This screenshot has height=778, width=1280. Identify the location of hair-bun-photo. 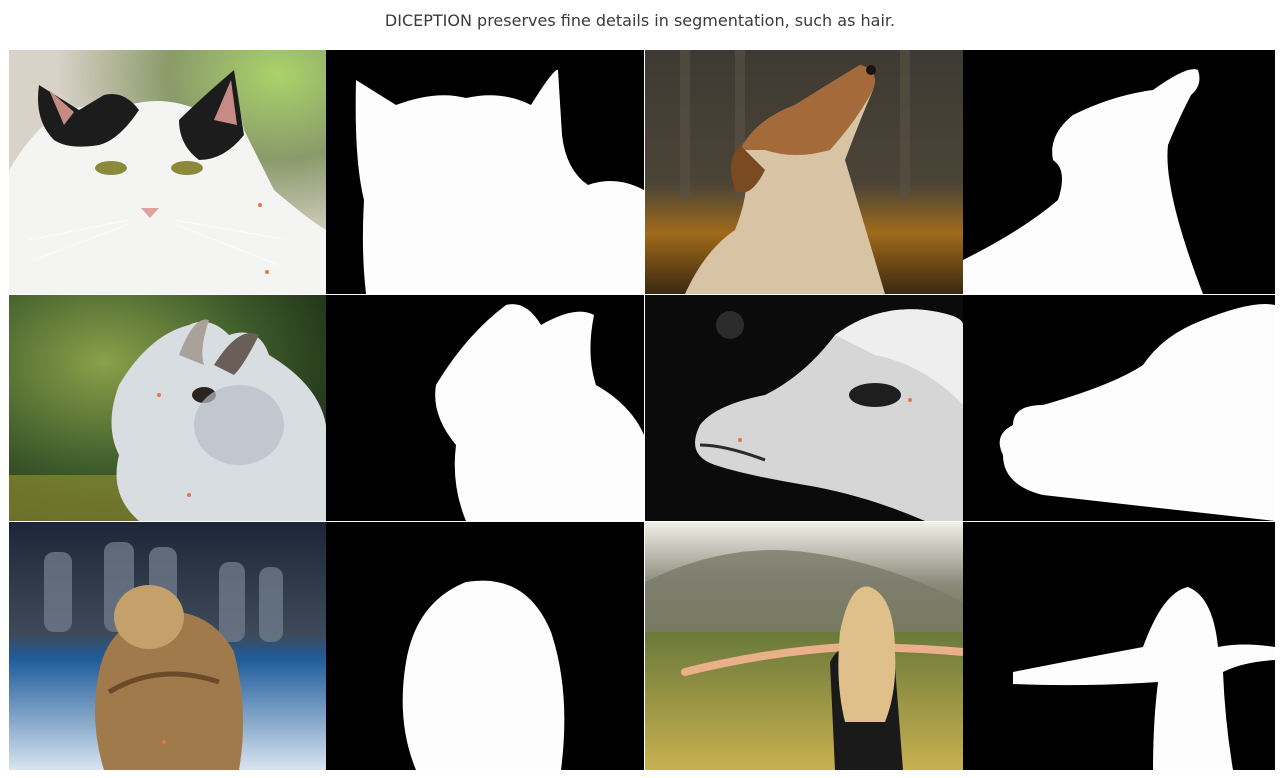
(167, 646).